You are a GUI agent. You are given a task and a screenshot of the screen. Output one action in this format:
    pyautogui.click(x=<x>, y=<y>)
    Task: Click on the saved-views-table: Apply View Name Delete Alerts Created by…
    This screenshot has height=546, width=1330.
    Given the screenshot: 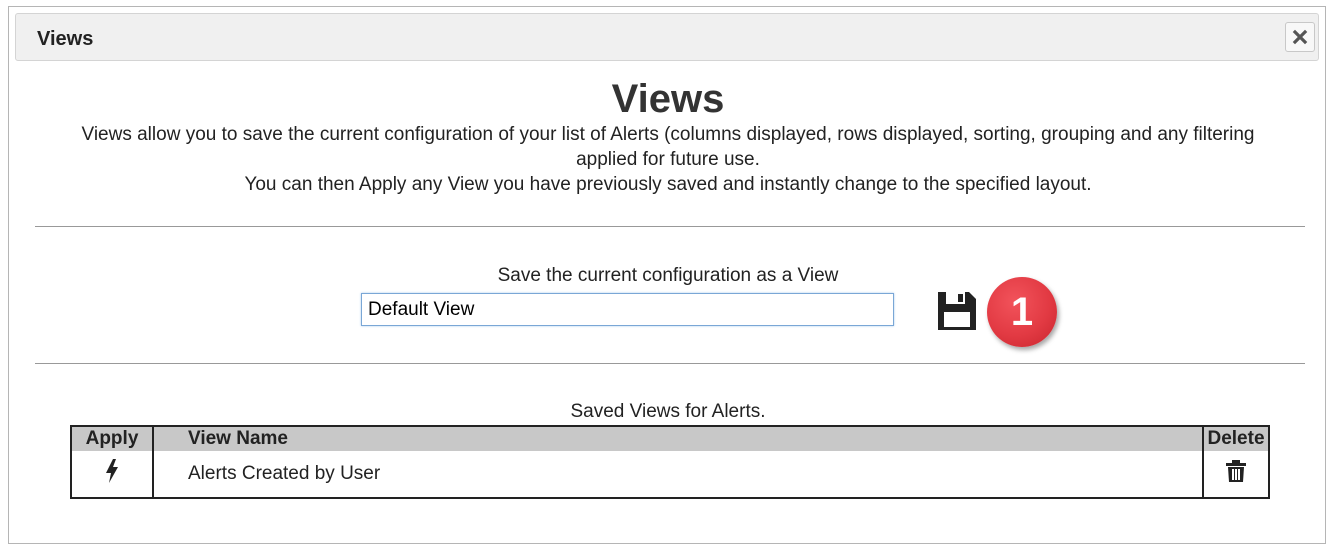 What is the action you would take?
    pyautogui.click(x=670, y=462)
    